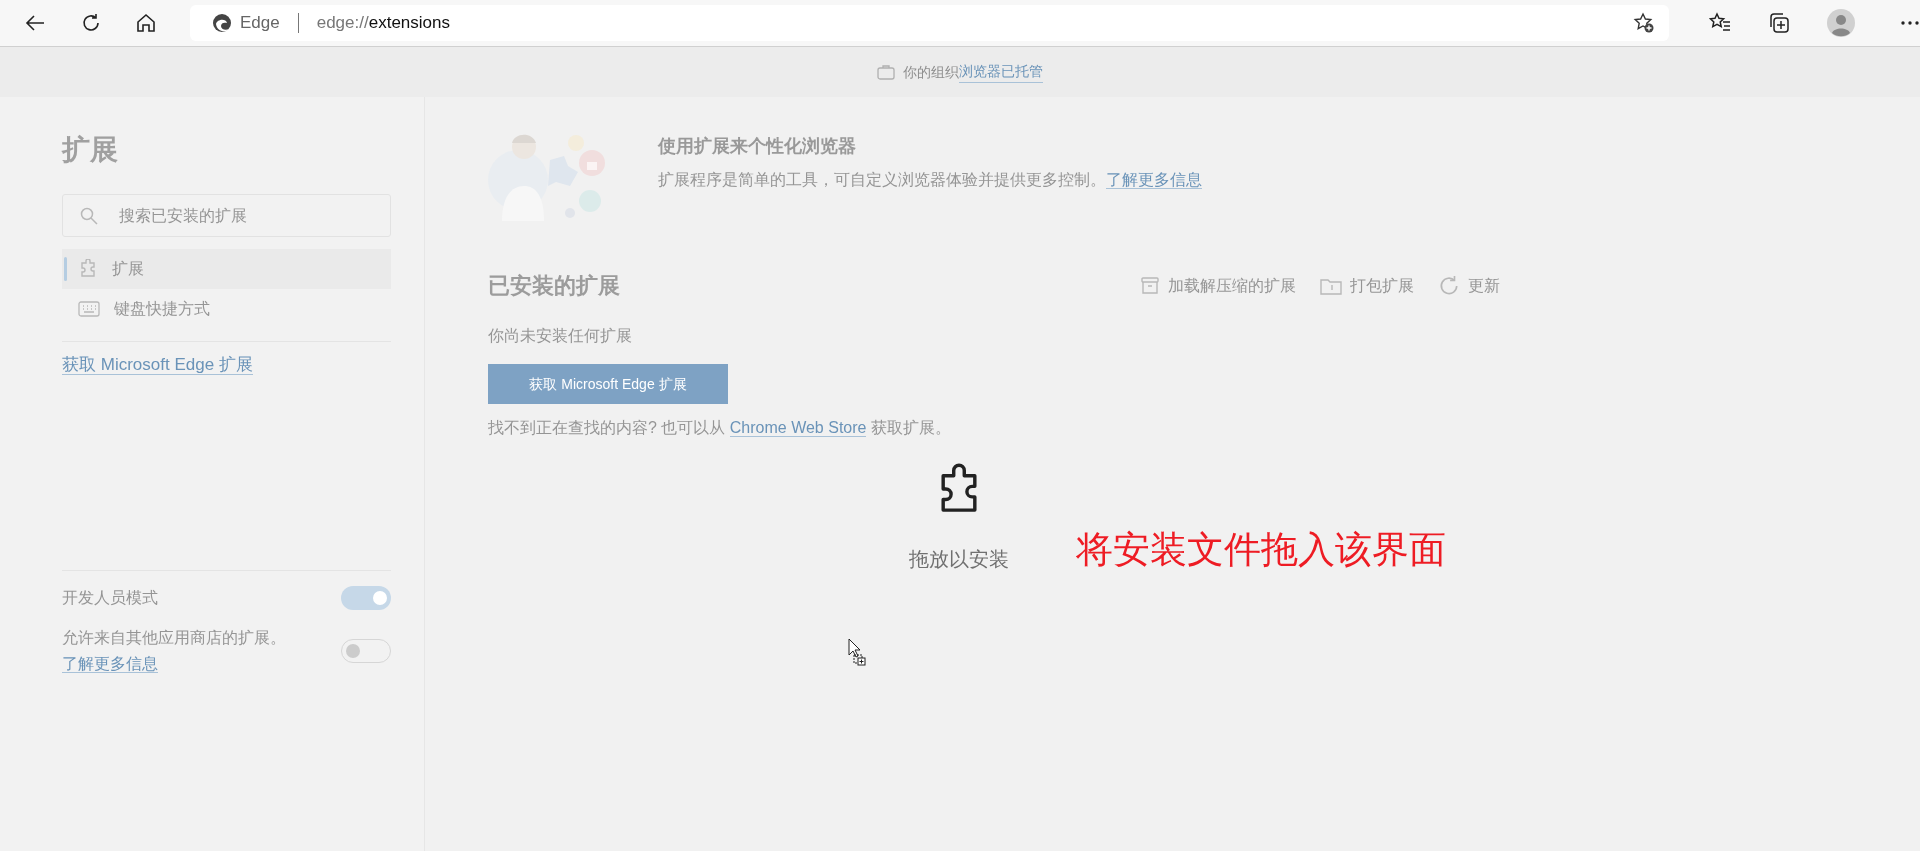 This screenshot has width=1920, height=851. I want to click on toolbar-action: 打包扩展, so click(1367, 285).